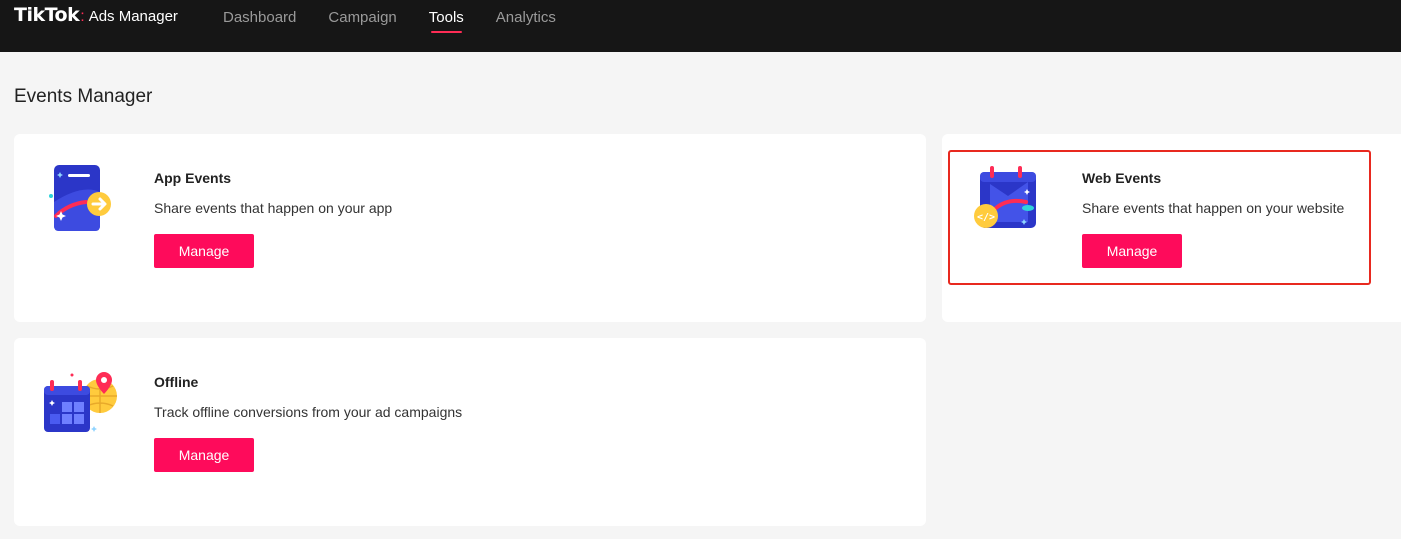  Describe the element at coordinates (446, 18) in the screenshot. I see `nav-tools: Tools` at that location.